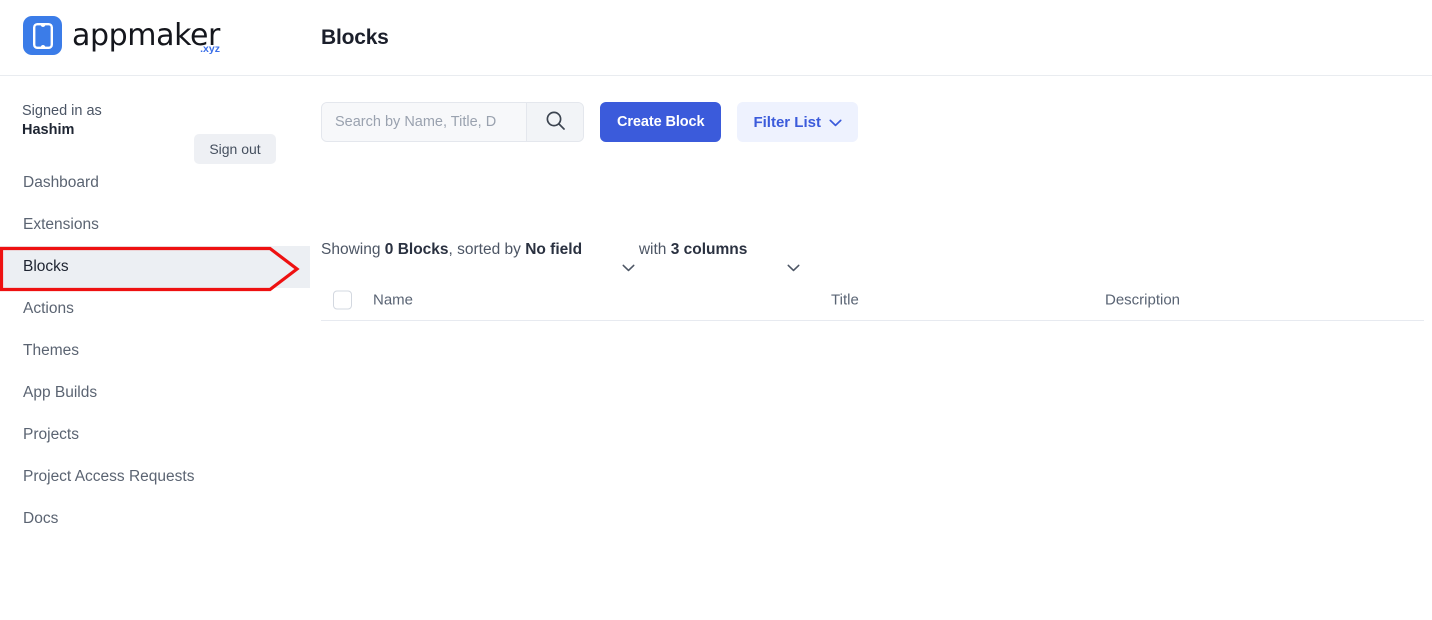 The width and height of the screenshot is (1432, 620). I want to click on sidebar-item-label: Themes, so click(51, 350).